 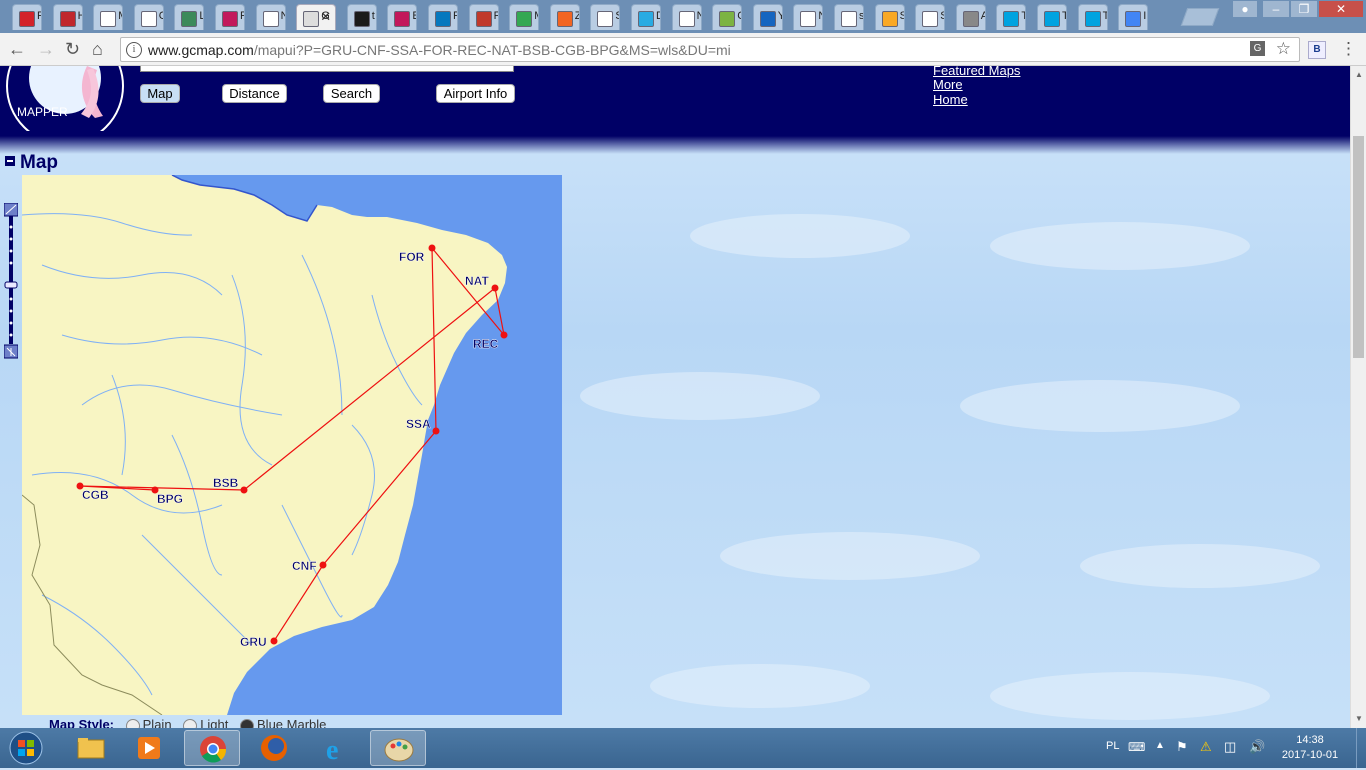 I want to click on collapse-icon, so click(x=10, y=160).